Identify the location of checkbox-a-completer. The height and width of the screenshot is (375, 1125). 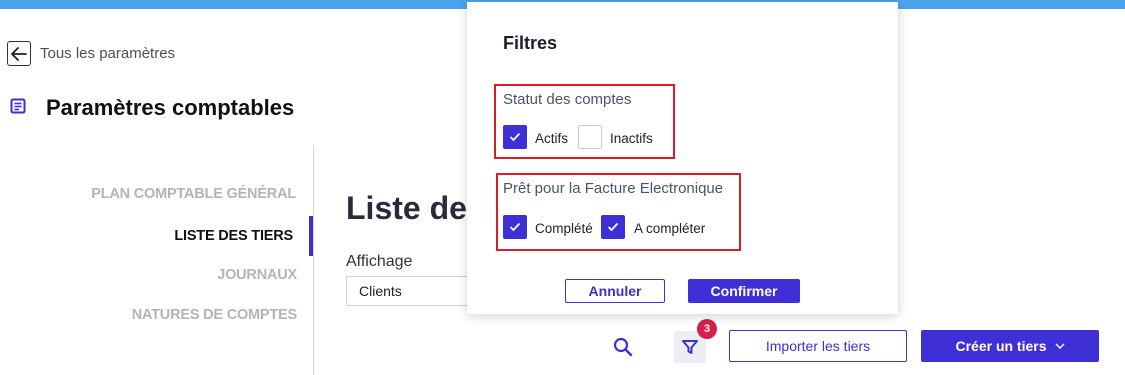
(613, 227).